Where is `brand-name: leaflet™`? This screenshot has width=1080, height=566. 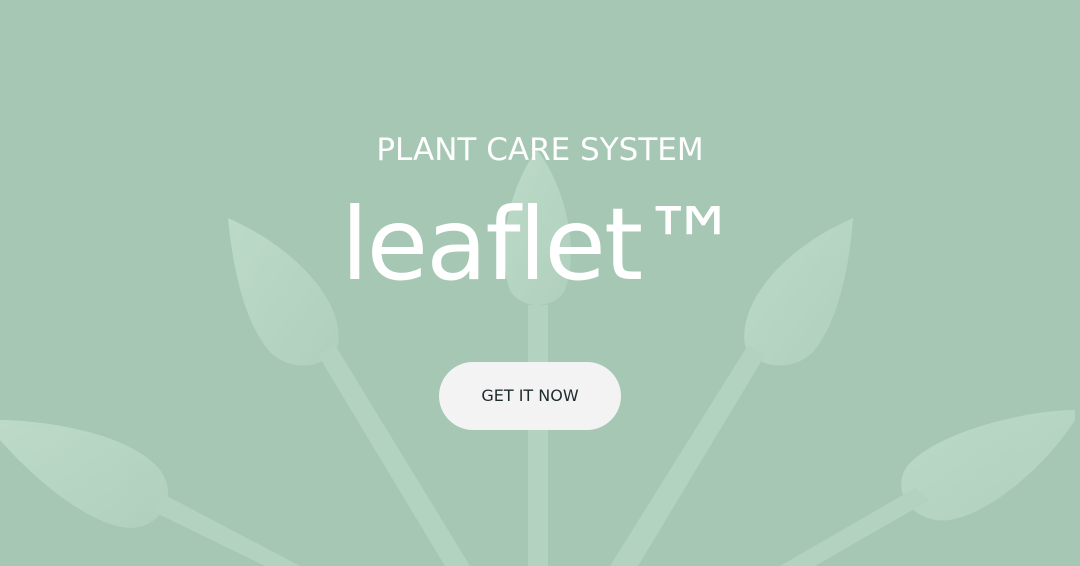
brand-name: leaflet™ is located at coordinates (540, 244).